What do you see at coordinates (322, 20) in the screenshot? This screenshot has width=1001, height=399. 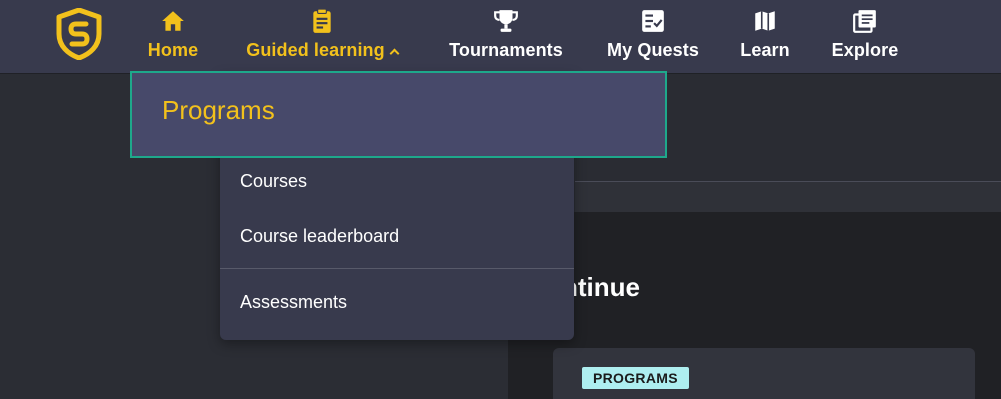 I see `clipboard-icon` at bounding box center [322, 20].